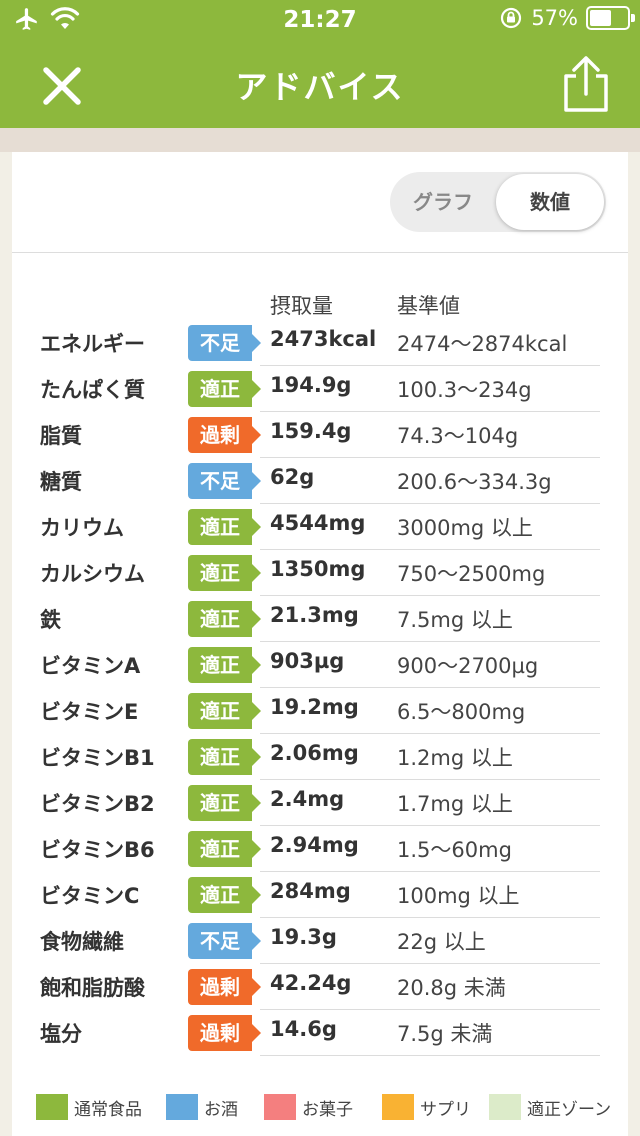  What do you see at coordinates (600, 18) in the screenshot?
I see `battery-fill` at bounding box center [600, 18].